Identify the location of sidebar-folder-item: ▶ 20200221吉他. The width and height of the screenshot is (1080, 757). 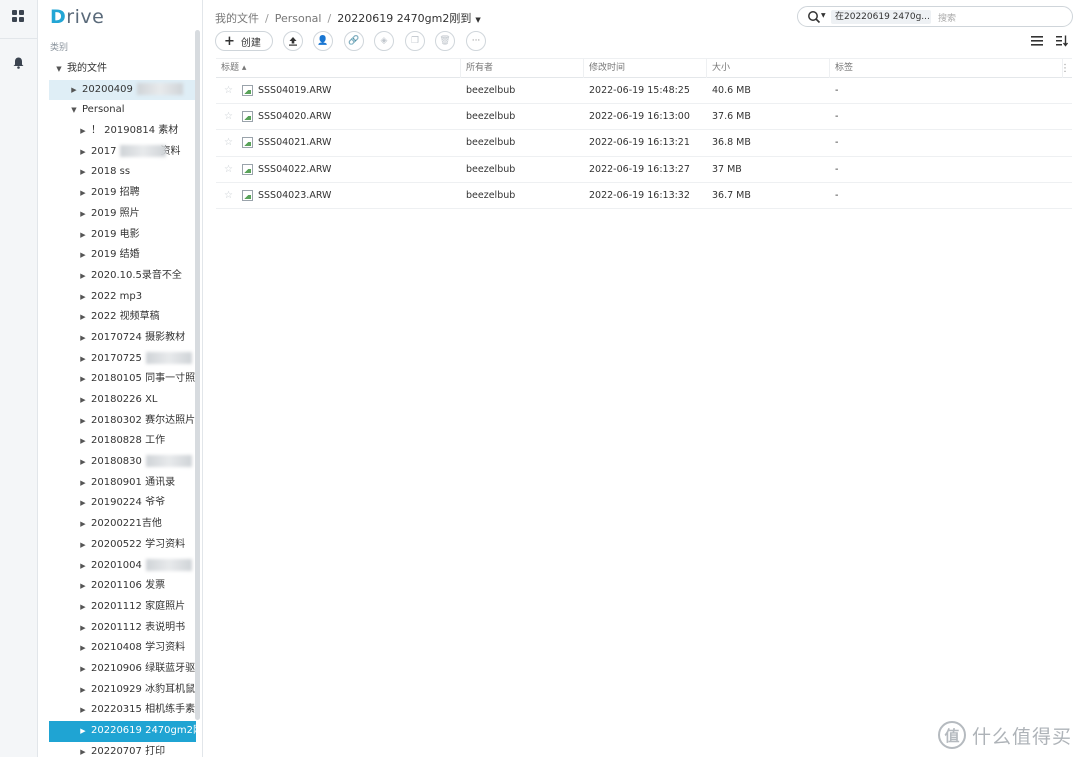
(117, 524).